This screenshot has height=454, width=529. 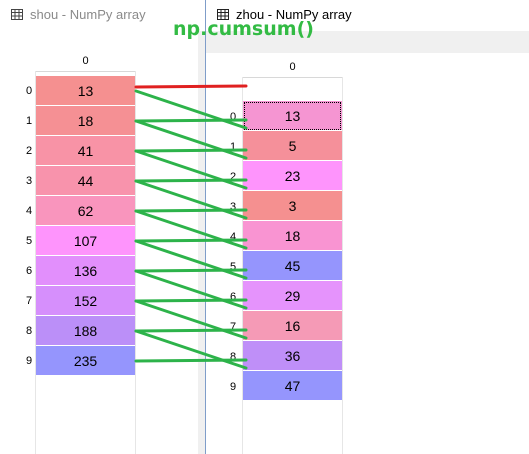 What do you see at coordinates (191, 86) in the screenshot?
I see `red-arrow-line` at bounding box center [191, 86].